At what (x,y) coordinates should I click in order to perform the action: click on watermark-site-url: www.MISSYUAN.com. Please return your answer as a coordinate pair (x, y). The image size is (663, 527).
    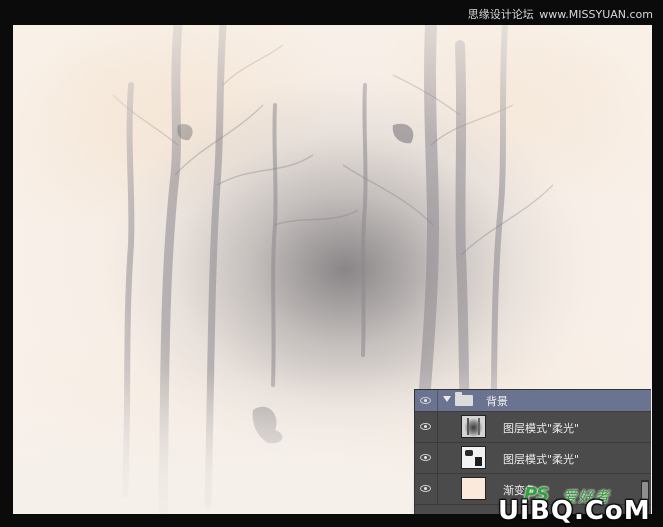
    Looking at the image, I should click on (596, 14).